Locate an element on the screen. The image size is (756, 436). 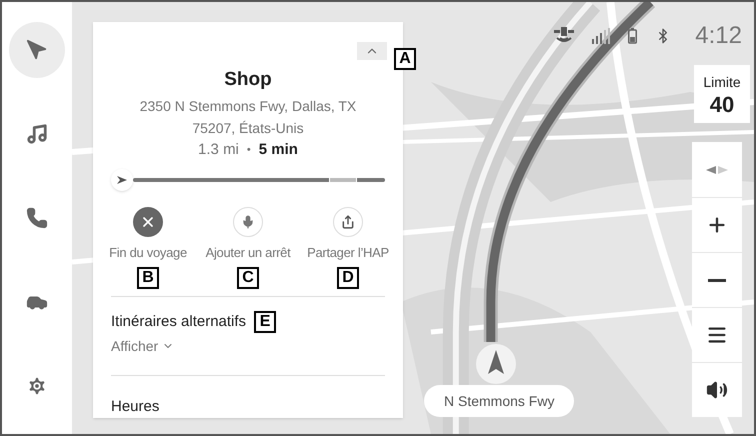
destination-title: Shop is located at coordinates (248, 80).